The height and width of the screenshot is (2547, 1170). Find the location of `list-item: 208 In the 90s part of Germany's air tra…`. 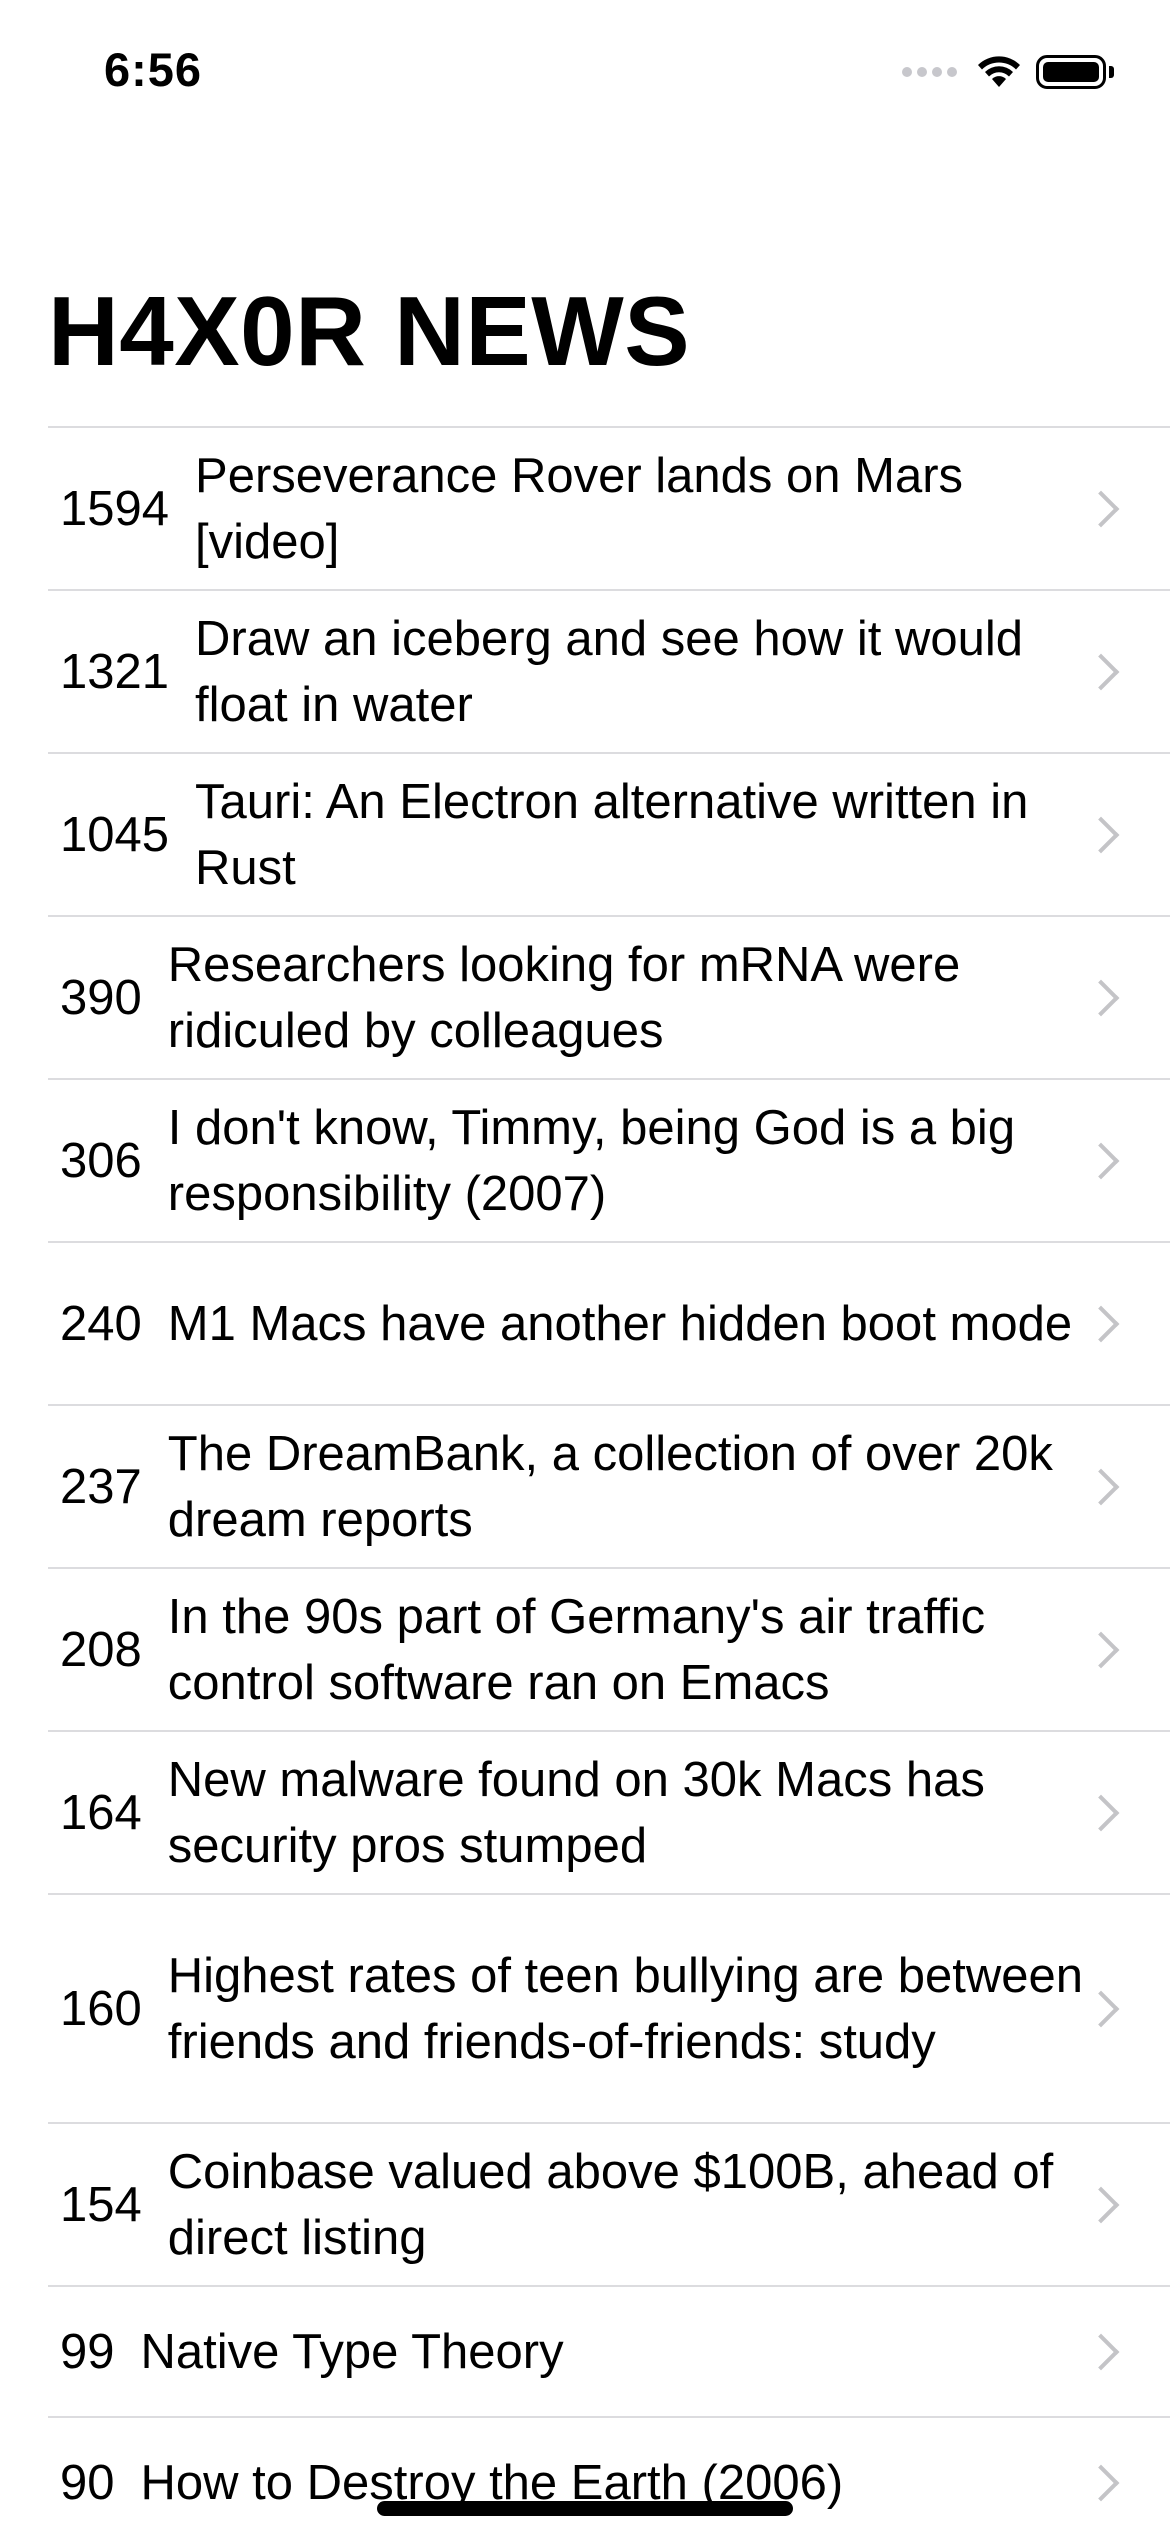

list-item: 208 In the 90s part of Germany's air tra… is located at coordinates (609, 1648).